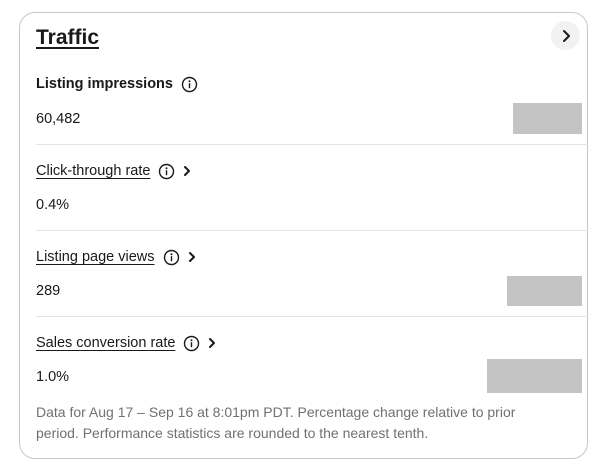 Image resolution: width=598 pixels, height=470 pixels. I want to click on metric-label: Listing impressions, so click(104, 84).